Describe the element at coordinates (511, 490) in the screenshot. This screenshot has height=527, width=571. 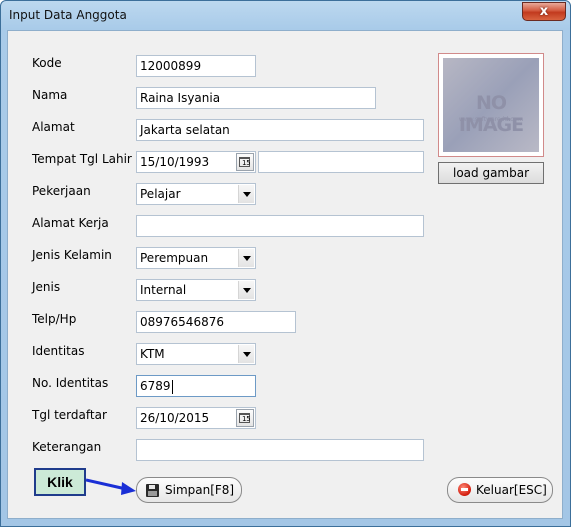
I see `exit-button-label: Keluar[ESC]` at that location.